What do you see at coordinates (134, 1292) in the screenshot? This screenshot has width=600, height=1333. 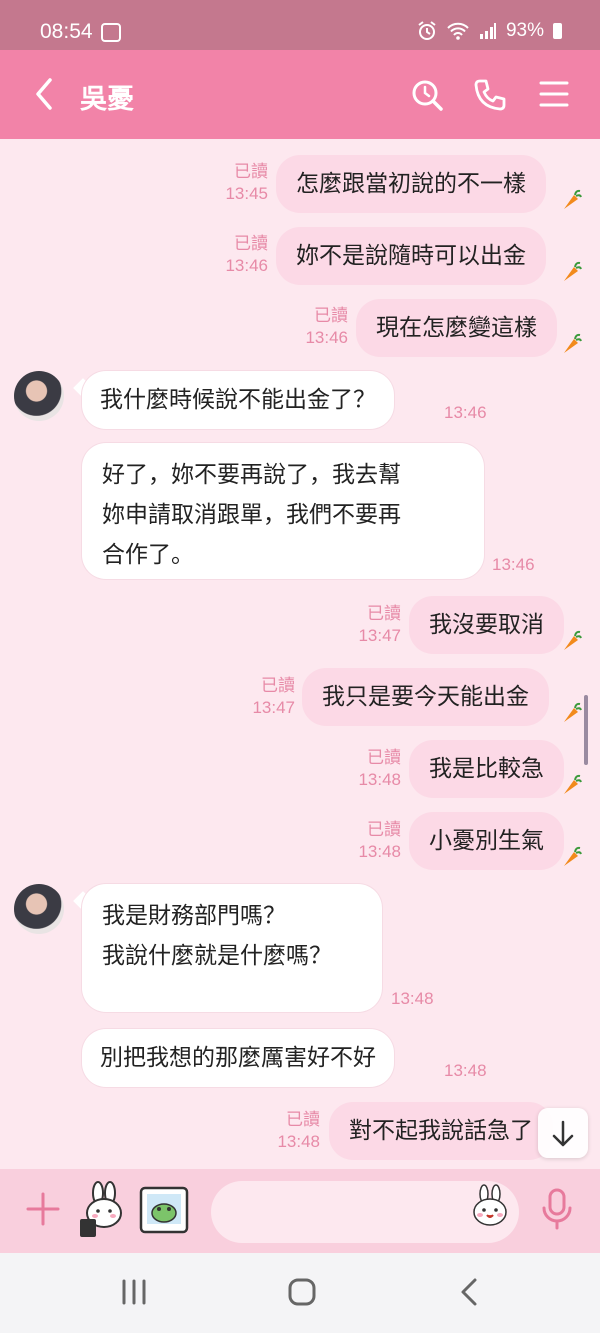 I see `recent-apps-icon` at bounding box center [134, 1292].